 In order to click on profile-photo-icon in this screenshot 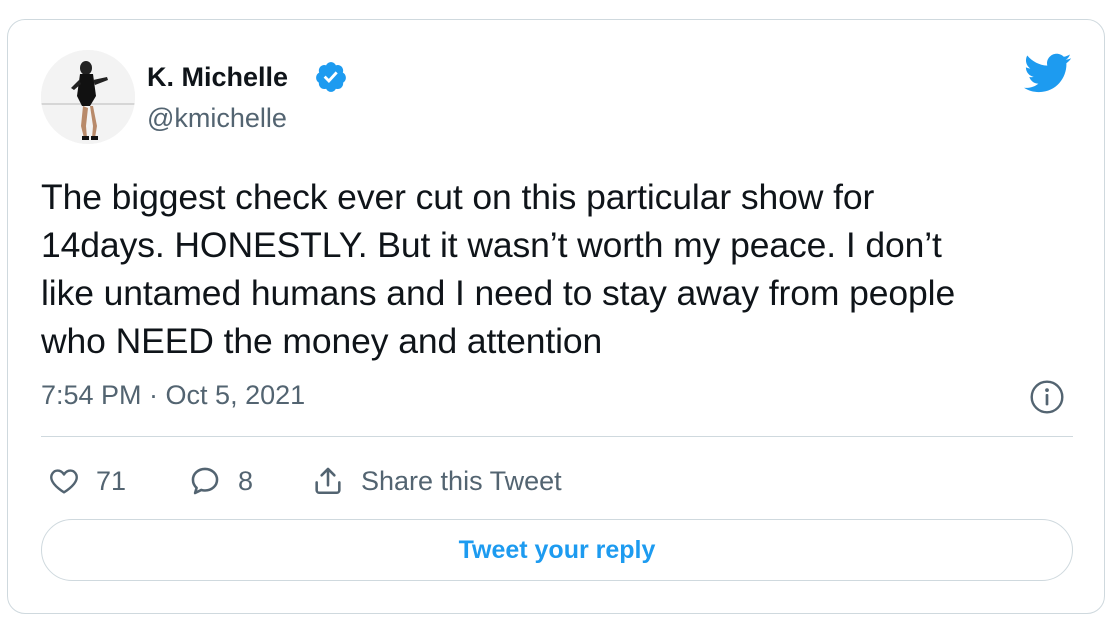, I will do `click(88, 97)`.